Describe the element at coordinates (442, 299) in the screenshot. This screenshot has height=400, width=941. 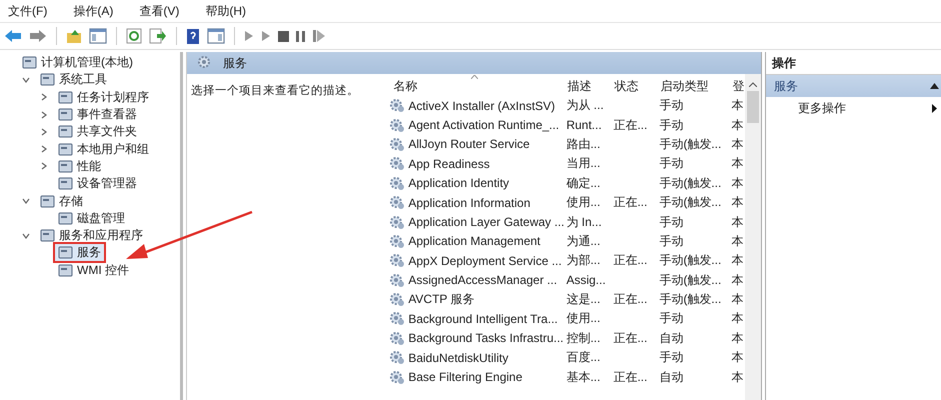
I see `table-cell-text: AVCTP 服务` at that location.